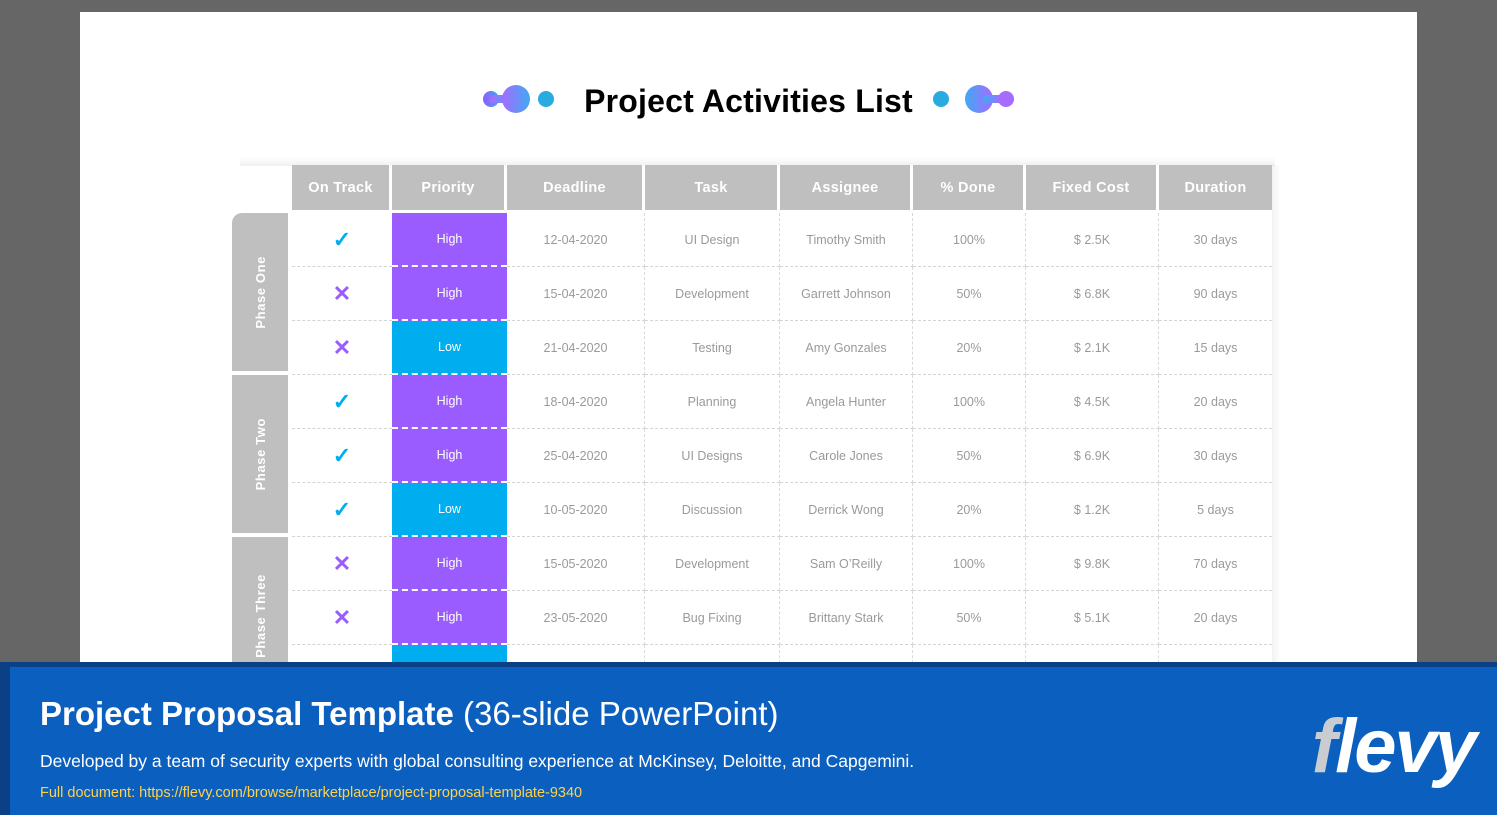 The height and width of the screenshot is (815, 1497). Describe the element at coordinates (846, 240) in the screenshot. I see `cell-assignee: Timothy Smith` at that location.